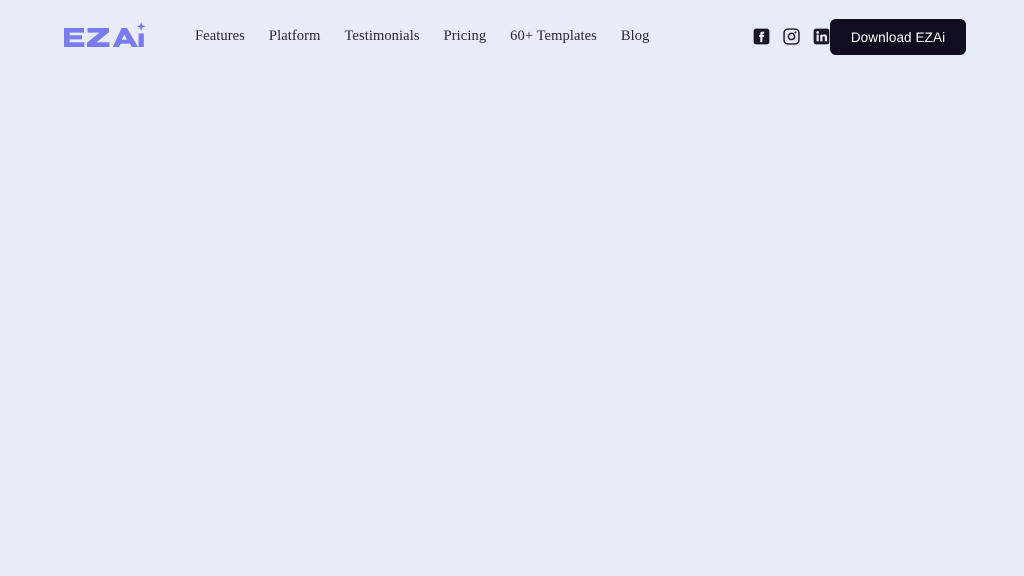 Image resolution: width=1024 pixels, height=576 pixels. I want to click on nav-item-platform: Platform, so click(295, 36).